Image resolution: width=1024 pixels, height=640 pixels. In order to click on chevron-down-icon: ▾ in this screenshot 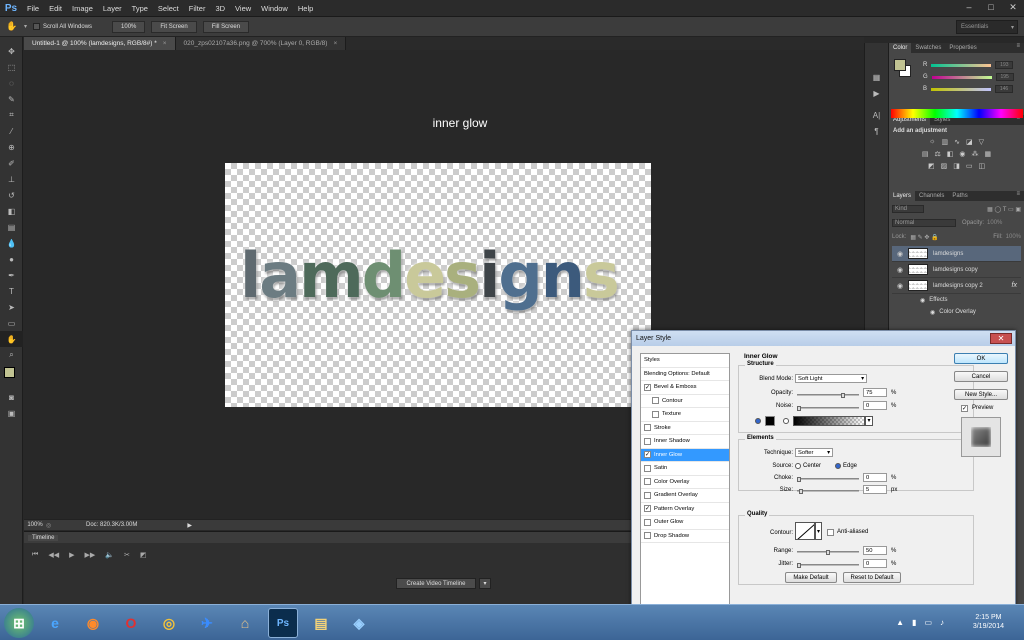, I will do `click(485, 583)`.